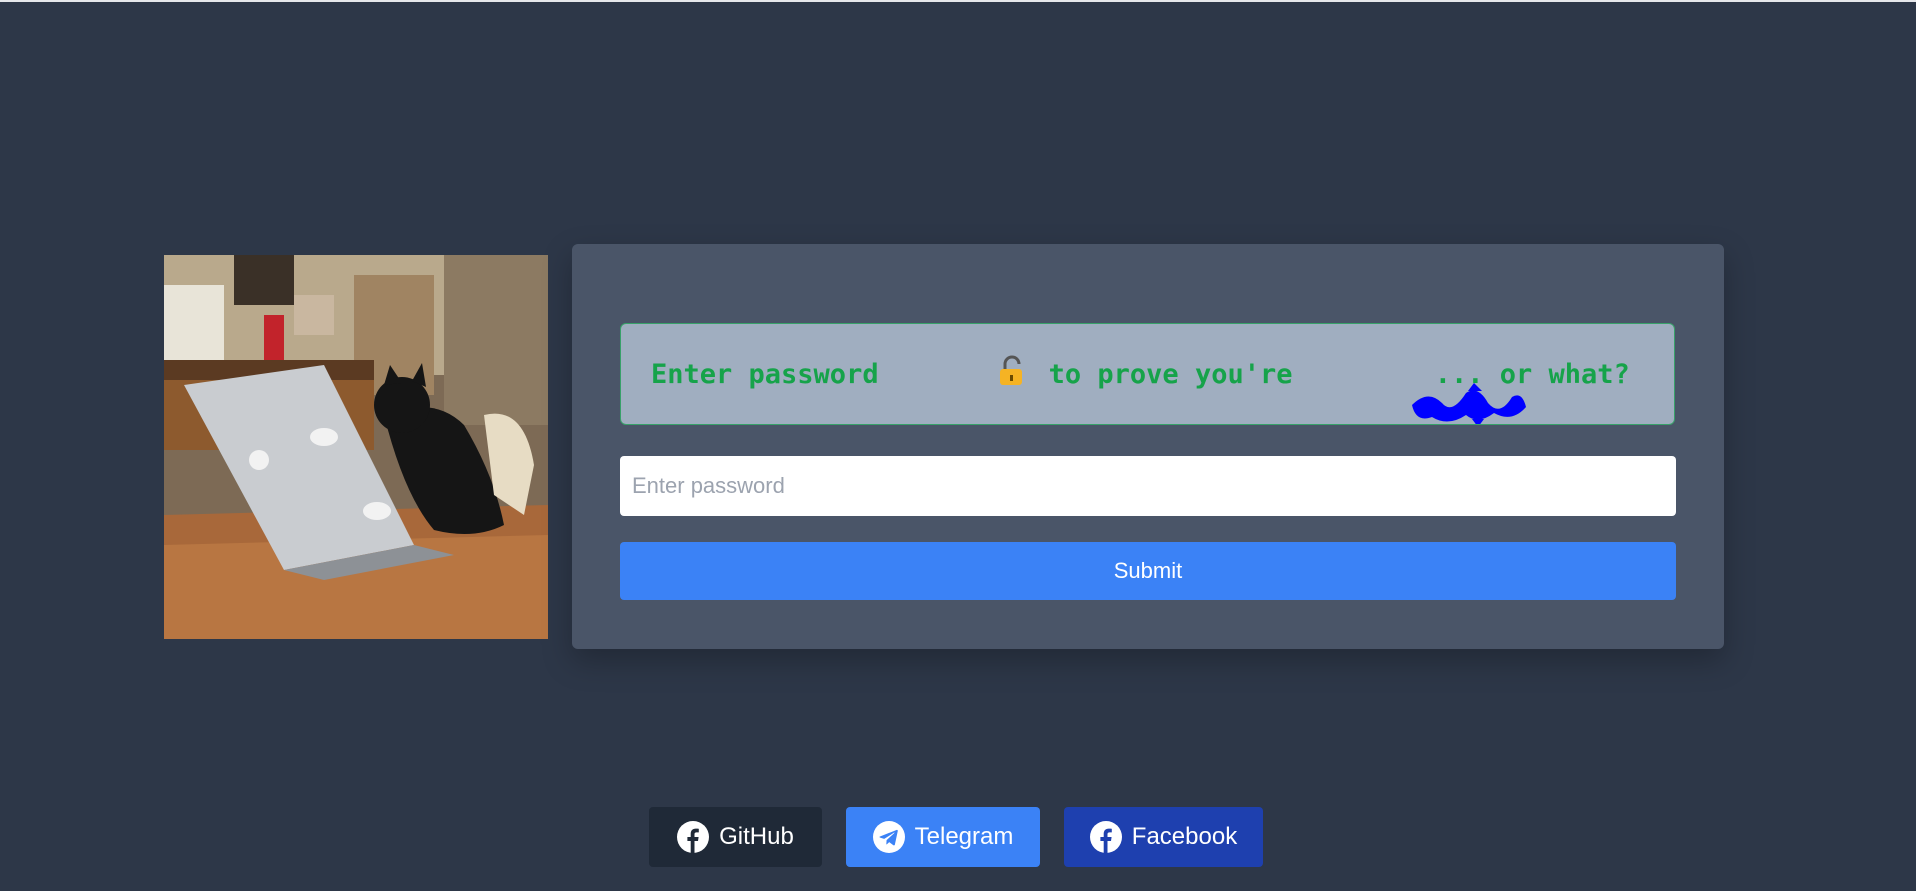  I want to click on submit-button: Submit, so click(1148, 571).